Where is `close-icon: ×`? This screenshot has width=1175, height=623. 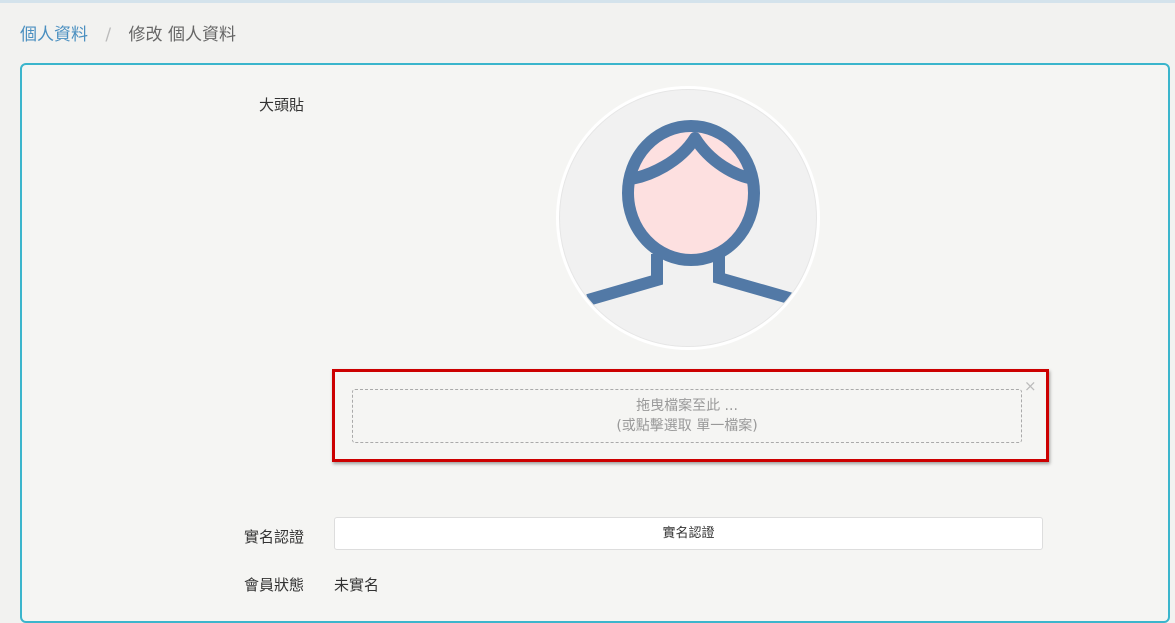 close-icon: × is located at coordinates (1030, 386).